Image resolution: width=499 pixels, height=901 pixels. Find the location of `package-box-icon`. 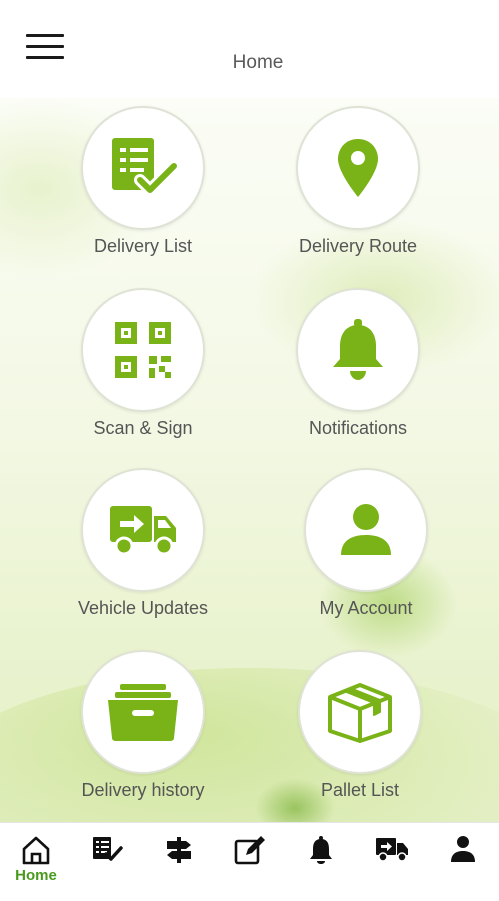

package-box-icon is located at coordinates (360, 713).